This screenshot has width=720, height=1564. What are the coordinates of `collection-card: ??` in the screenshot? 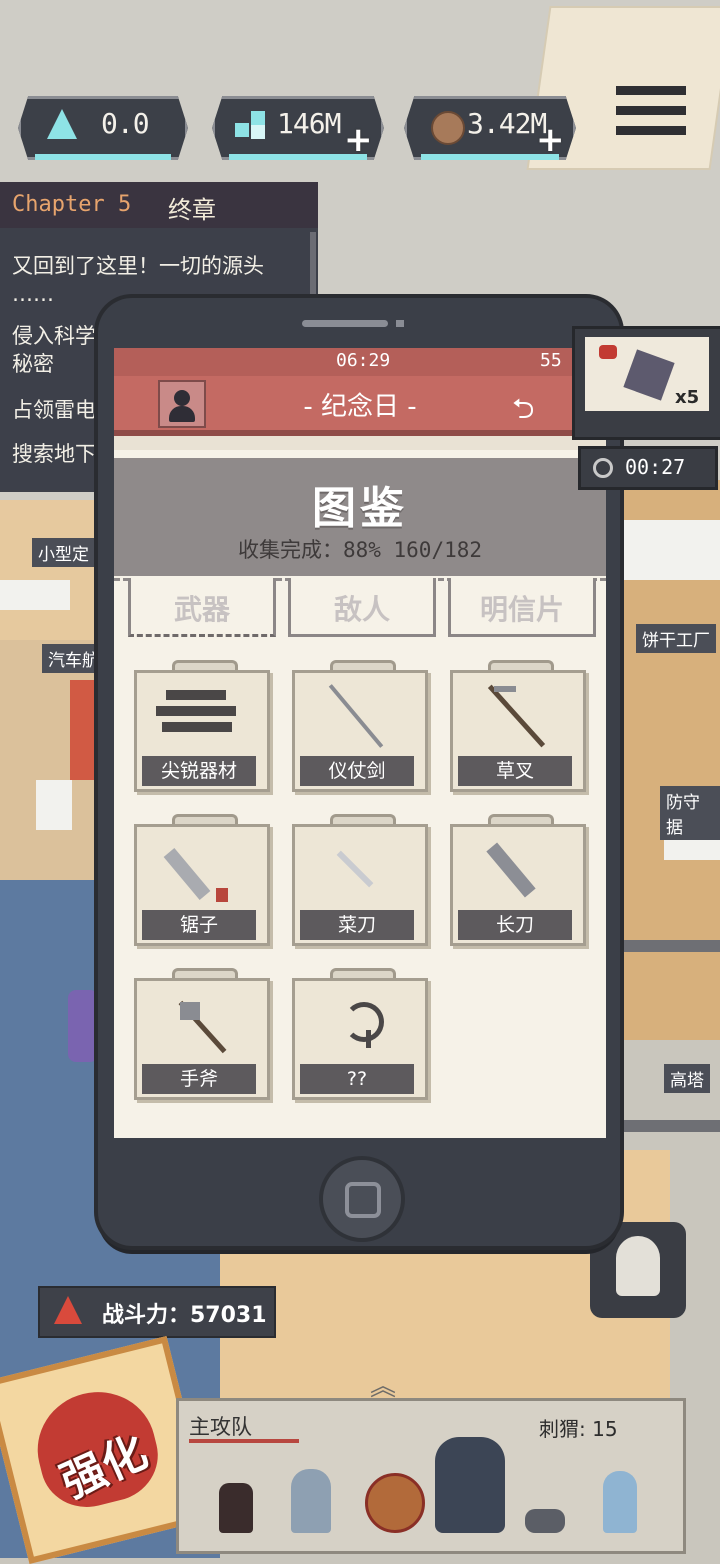 It's located at (360, 1034).